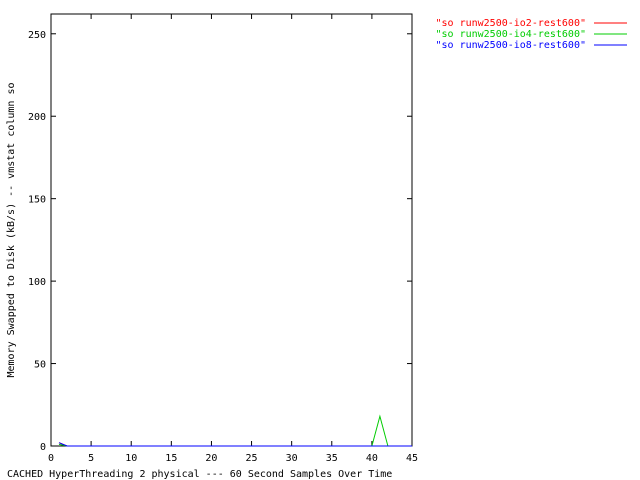 The height and width of the screenshot is (480, 640). Describe the element at coordinates (510, 45) in the screenshot. I see `legend-label-3: "so runw2500-io8-rest600"` at that location.